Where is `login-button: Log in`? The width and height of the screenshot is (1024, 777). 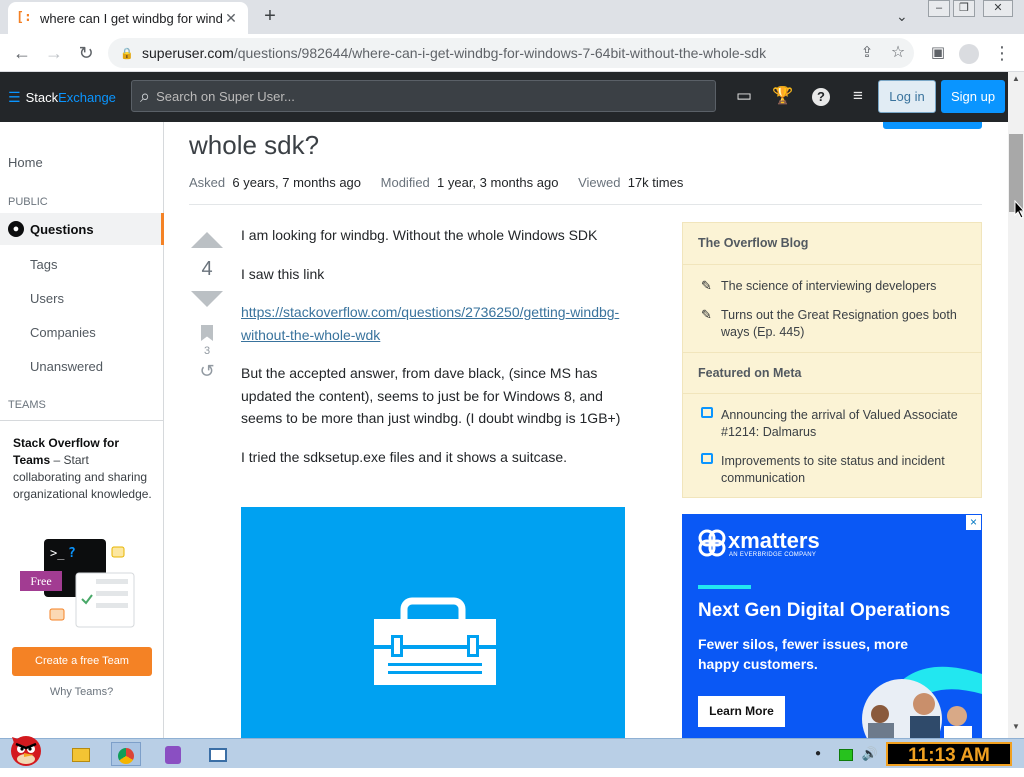
login-button: Log in is located at coordinates (907, 96).